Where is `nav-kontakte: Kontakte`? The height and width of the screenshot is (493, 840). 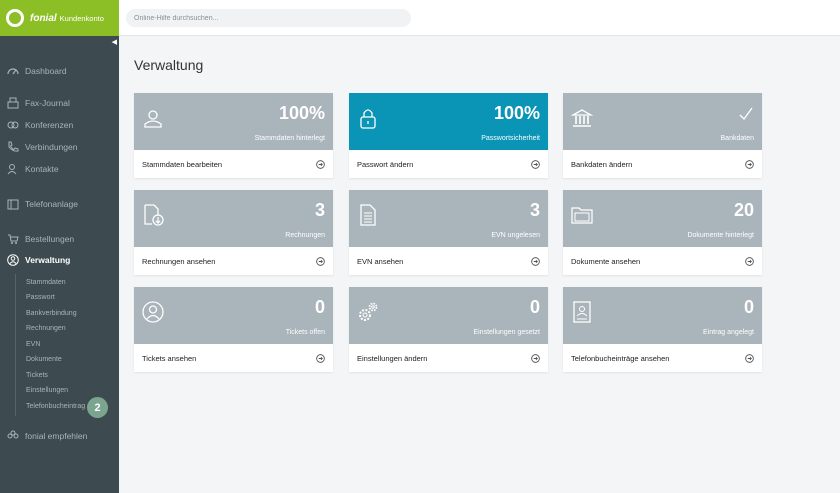
nav-kontakte: Kontakte is located at coordinates (59, 169).